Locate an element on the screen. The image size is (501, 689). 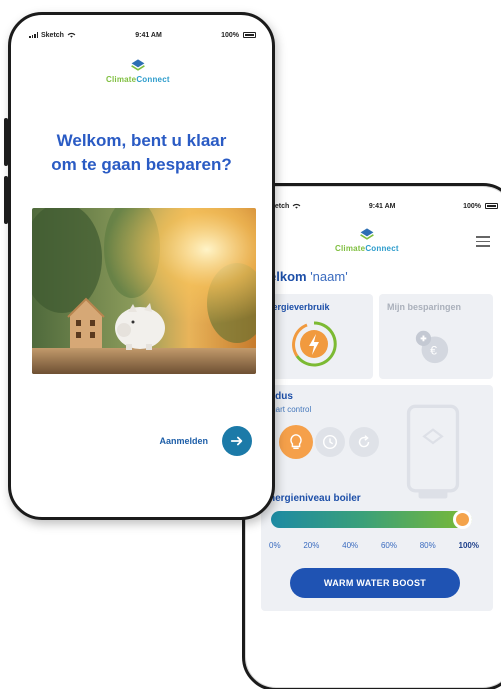
boiler-icon is located at coordinates (433, 451).